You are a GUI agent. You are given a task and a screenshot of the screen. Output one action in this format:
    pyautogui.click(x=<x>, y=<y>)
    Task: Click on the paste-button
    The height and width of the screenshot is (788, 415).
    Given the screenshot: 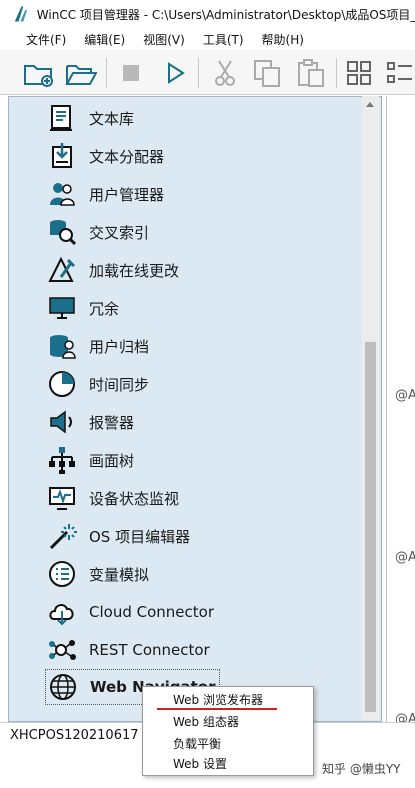 What is the action you would take?
    pyautogui.click(x=311, y=73)
    